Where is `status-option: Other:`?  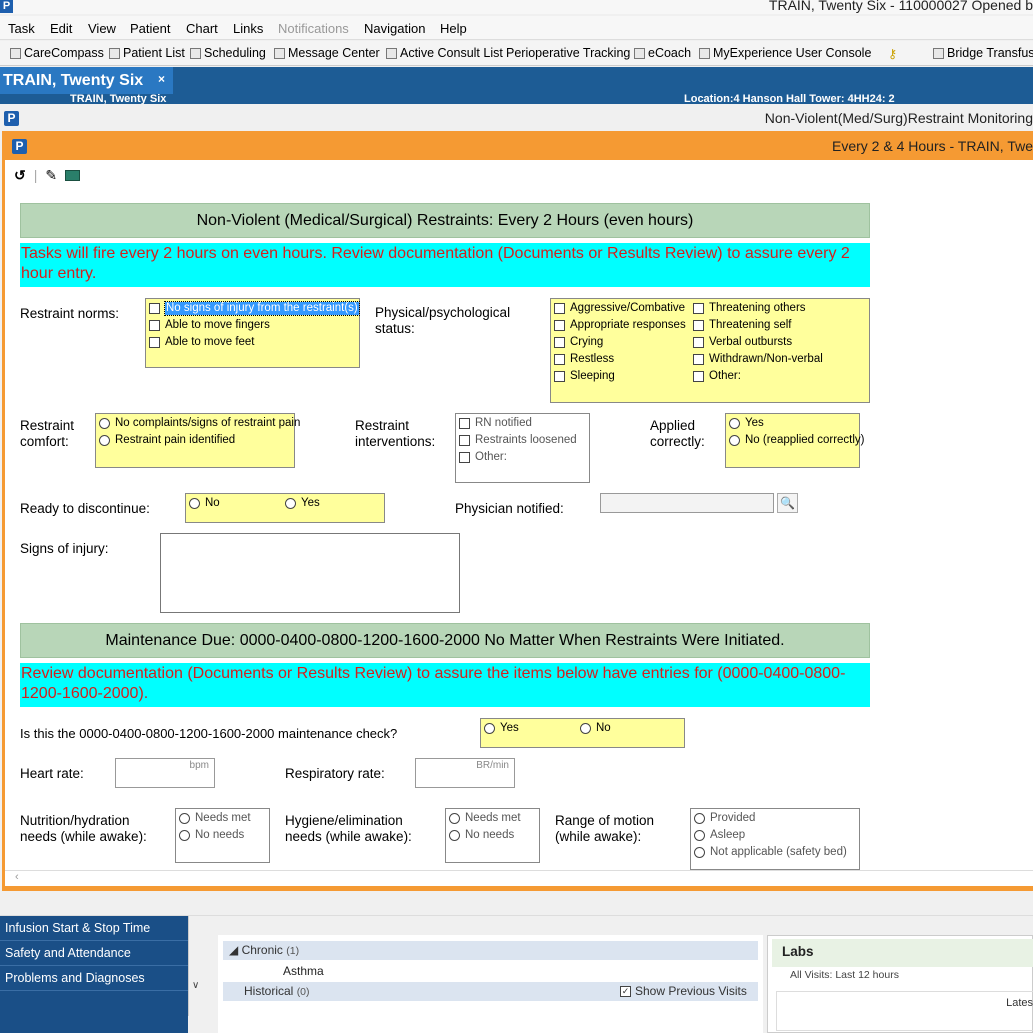 status-option: Other: is located at coordinates (717, 376).